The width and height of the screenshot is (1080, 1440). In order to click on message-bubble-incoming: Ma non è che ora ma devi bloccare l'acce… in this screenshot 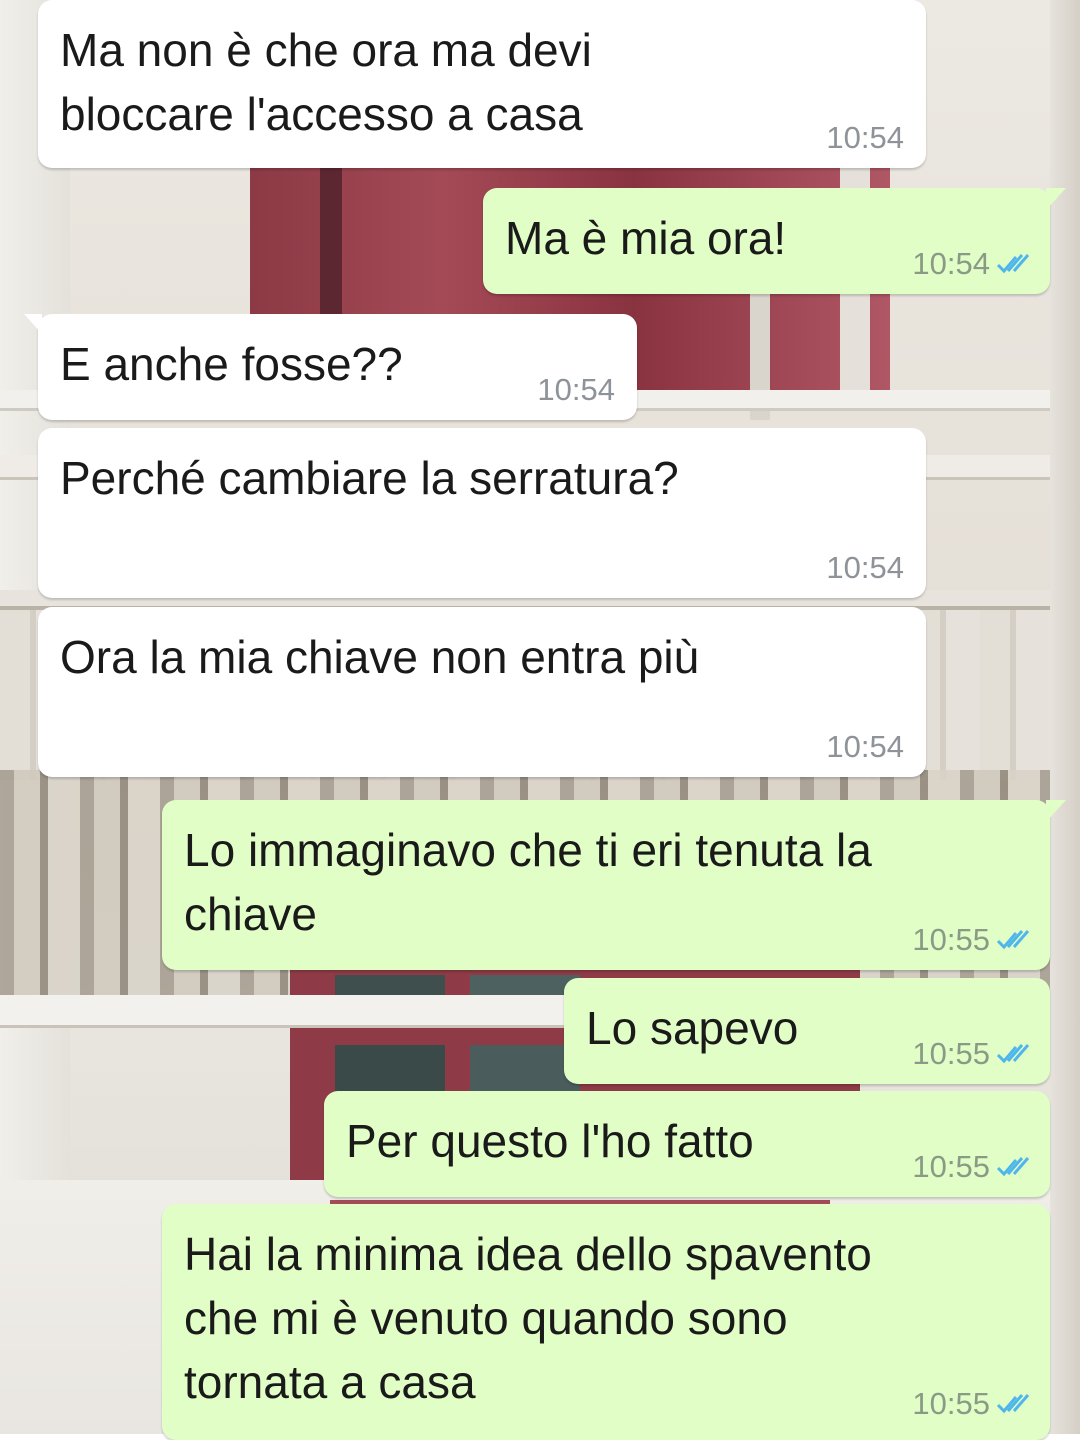, I will do `click(482, 84)`.